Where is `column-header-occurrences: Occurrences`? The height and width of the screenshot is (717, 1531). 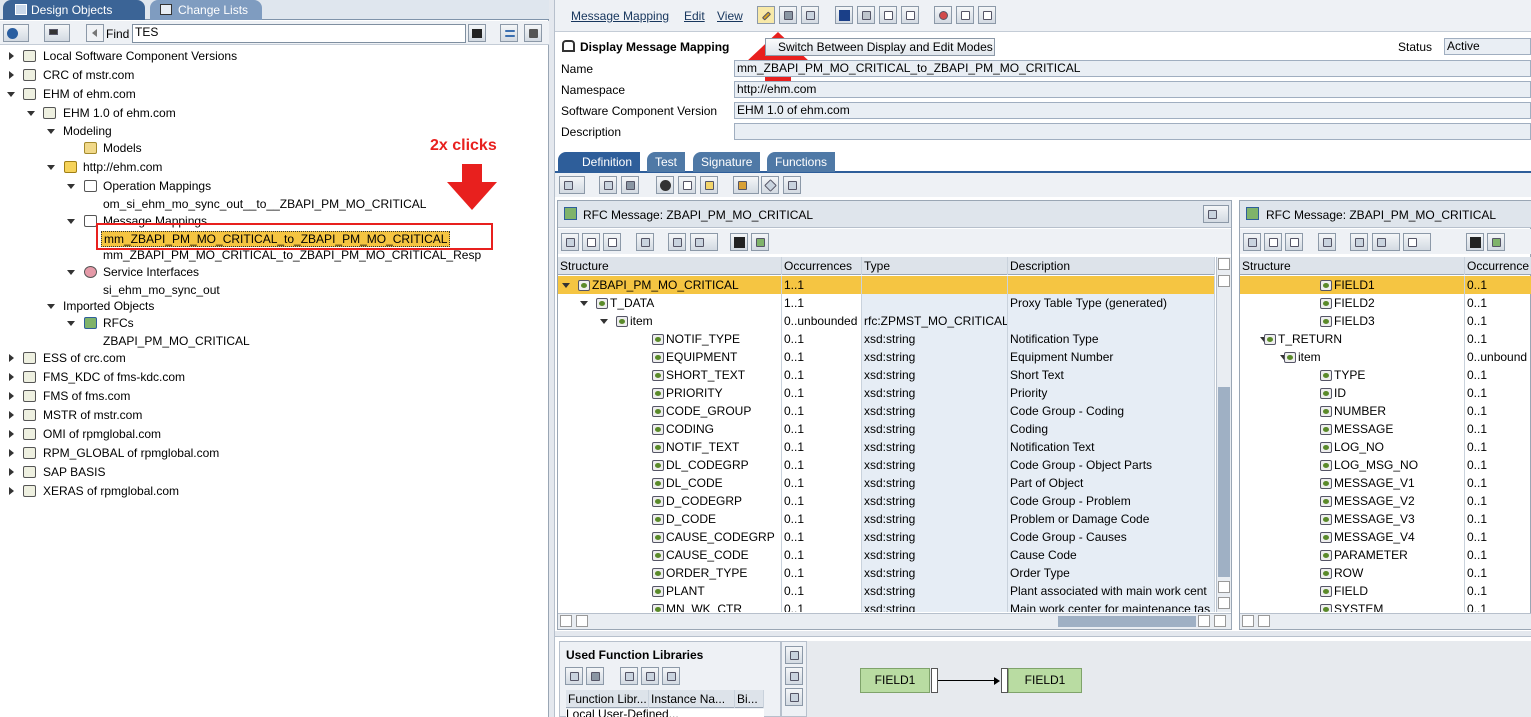
column-header-occurrences: Occurrences is located at coordinates (822, 266).